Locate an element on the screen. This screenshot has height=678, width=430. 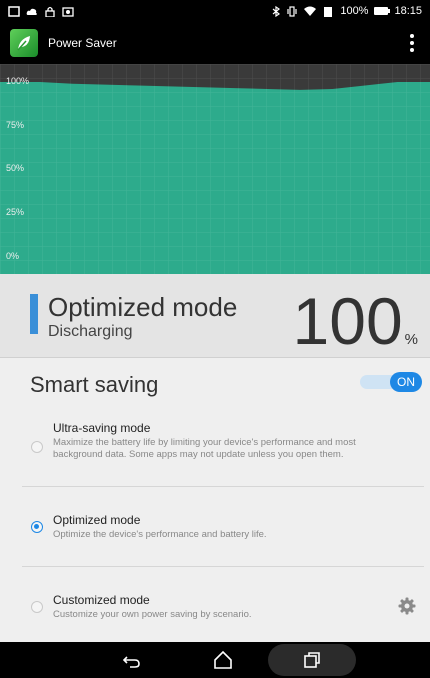
battery-icon is located at coordinates (382, 11).